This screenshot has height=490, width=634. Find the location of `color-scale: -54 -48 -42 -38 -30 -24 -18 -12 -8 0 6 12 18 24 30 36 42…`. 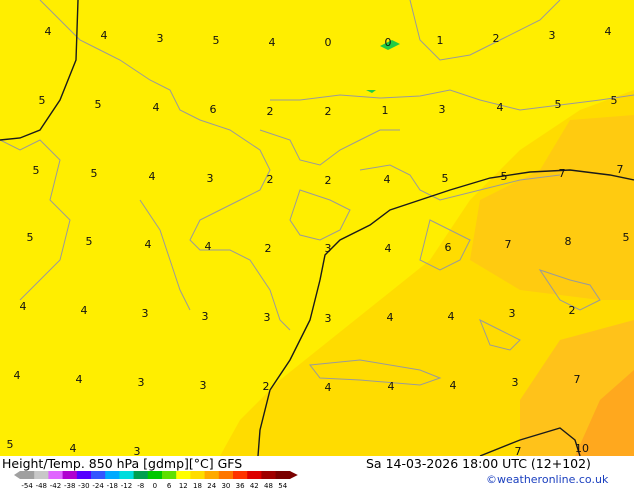

color-scale: -54 -48 -42 -38 -30 -24 -18 -12 -8 0 6 12 18 24 30 36 42… is located at coordinates (156, 480).